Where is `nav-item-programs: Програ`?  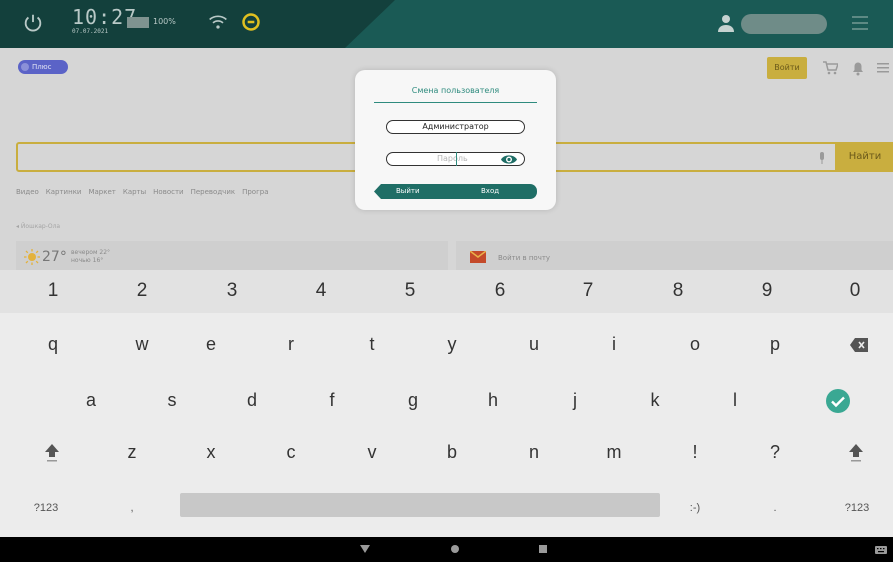 nav-item-programs: Програ is located at coordinates (255, 192).